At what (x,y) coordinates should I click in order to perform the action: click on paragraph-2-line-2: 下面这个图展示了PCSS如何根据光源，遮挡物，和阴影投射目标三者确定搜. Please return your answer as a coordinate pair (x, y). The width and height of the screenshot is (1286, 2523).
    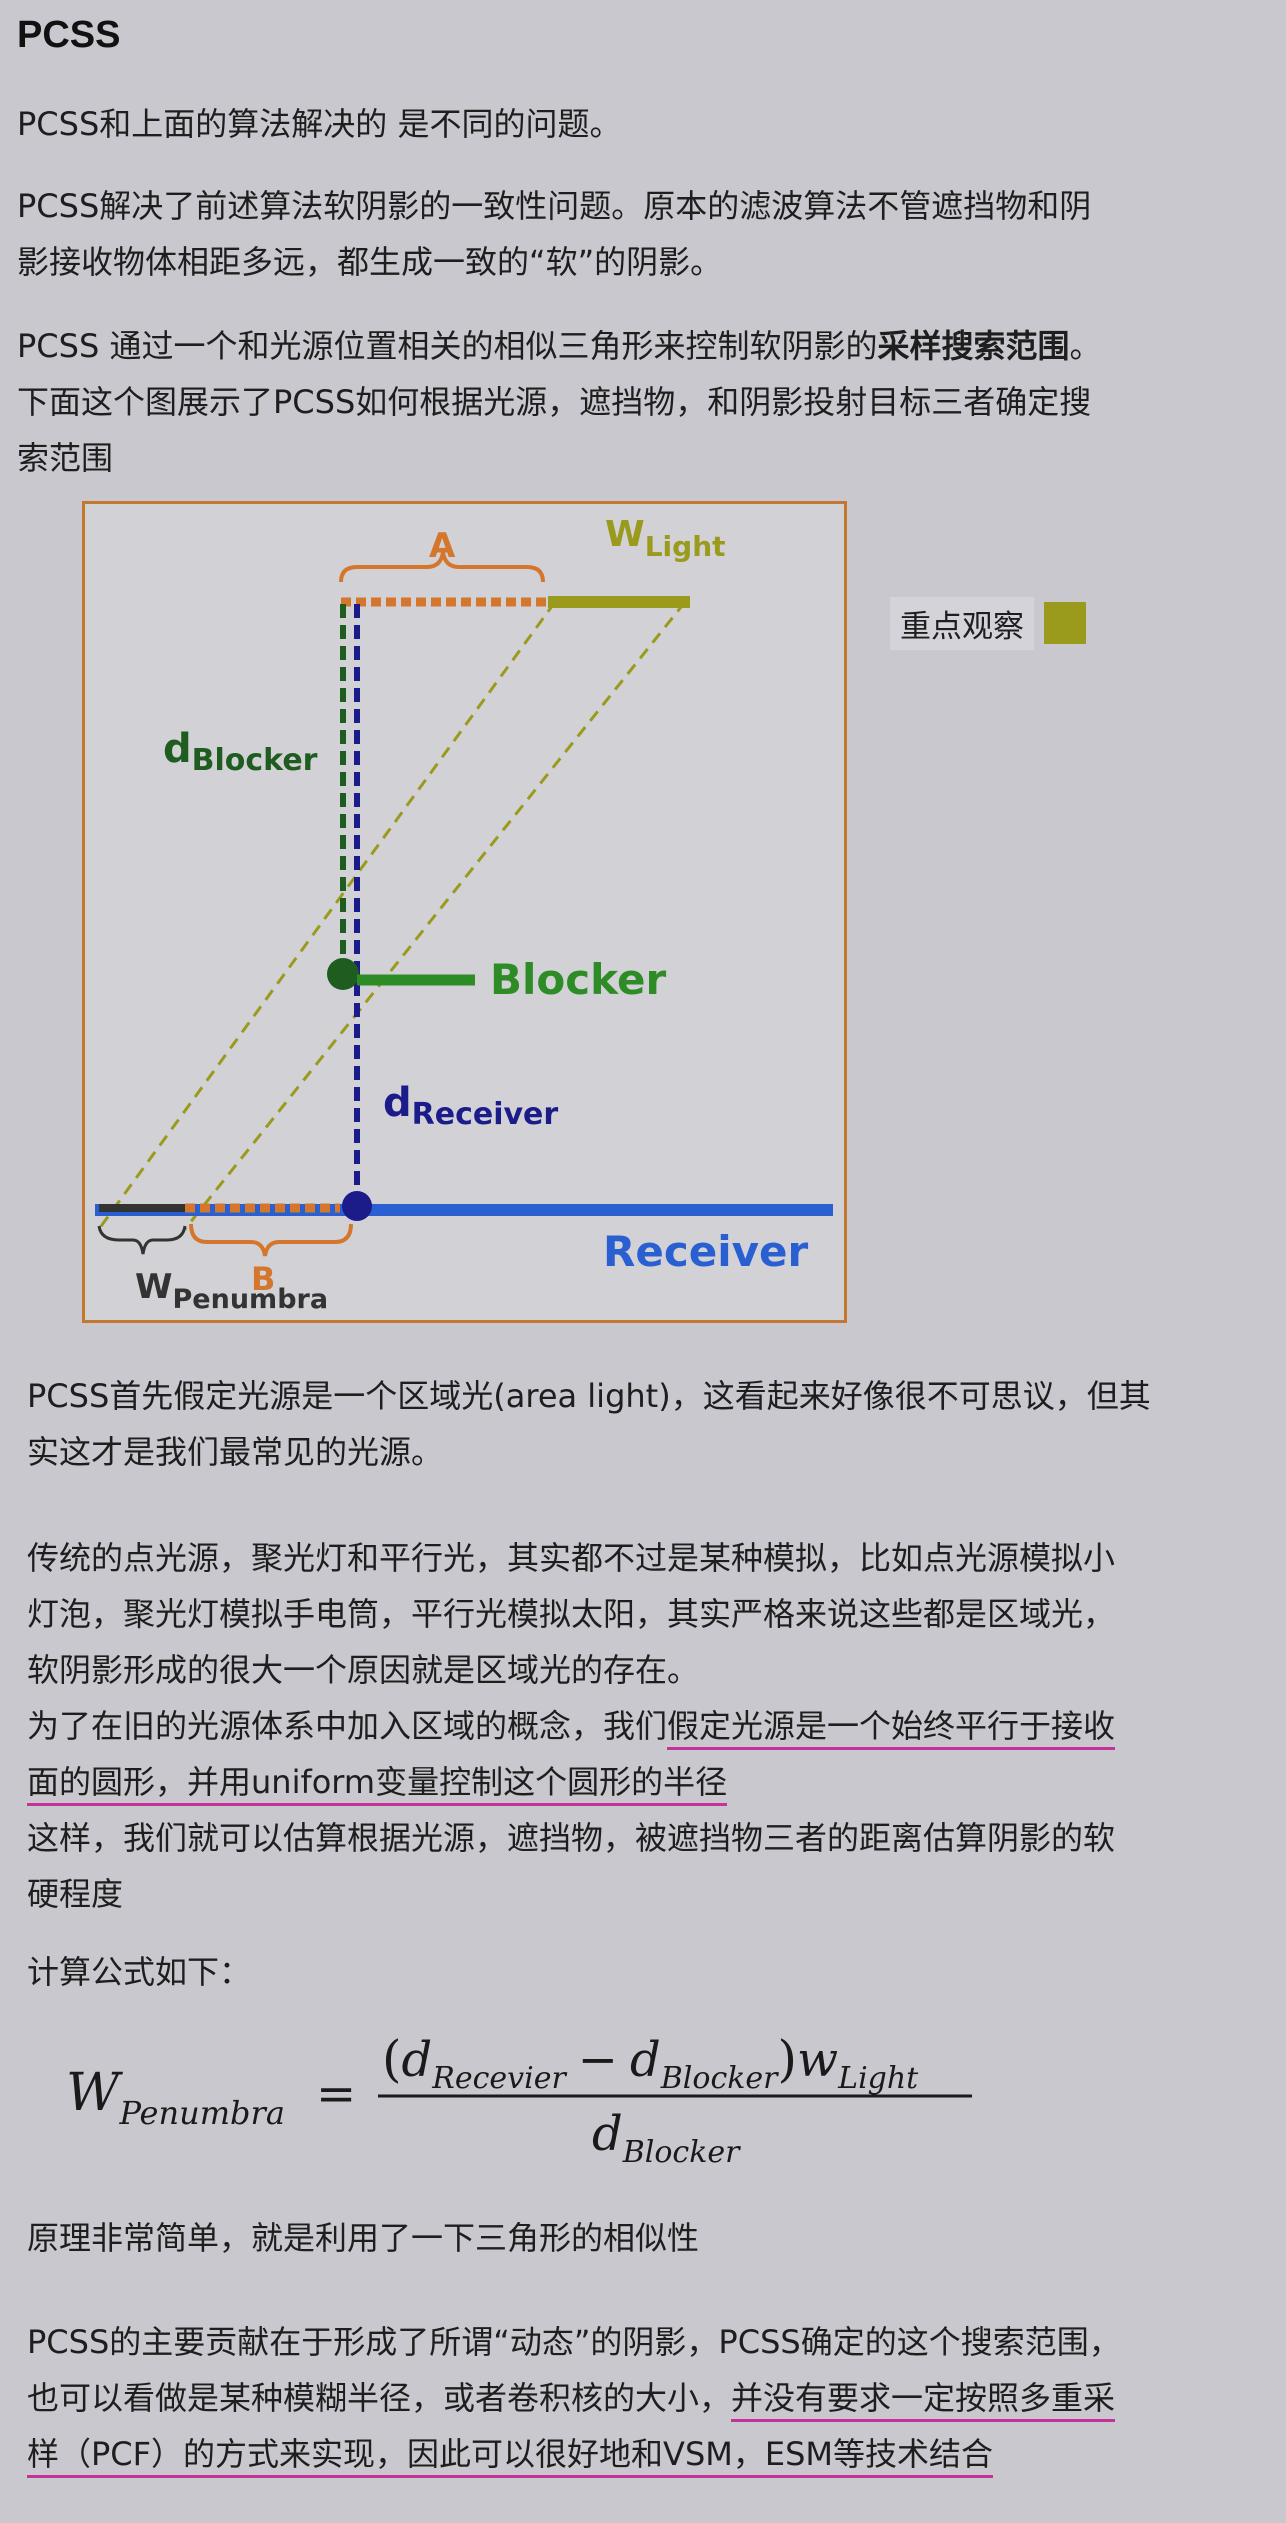
    Looking at the image, I should click on (554, 402).